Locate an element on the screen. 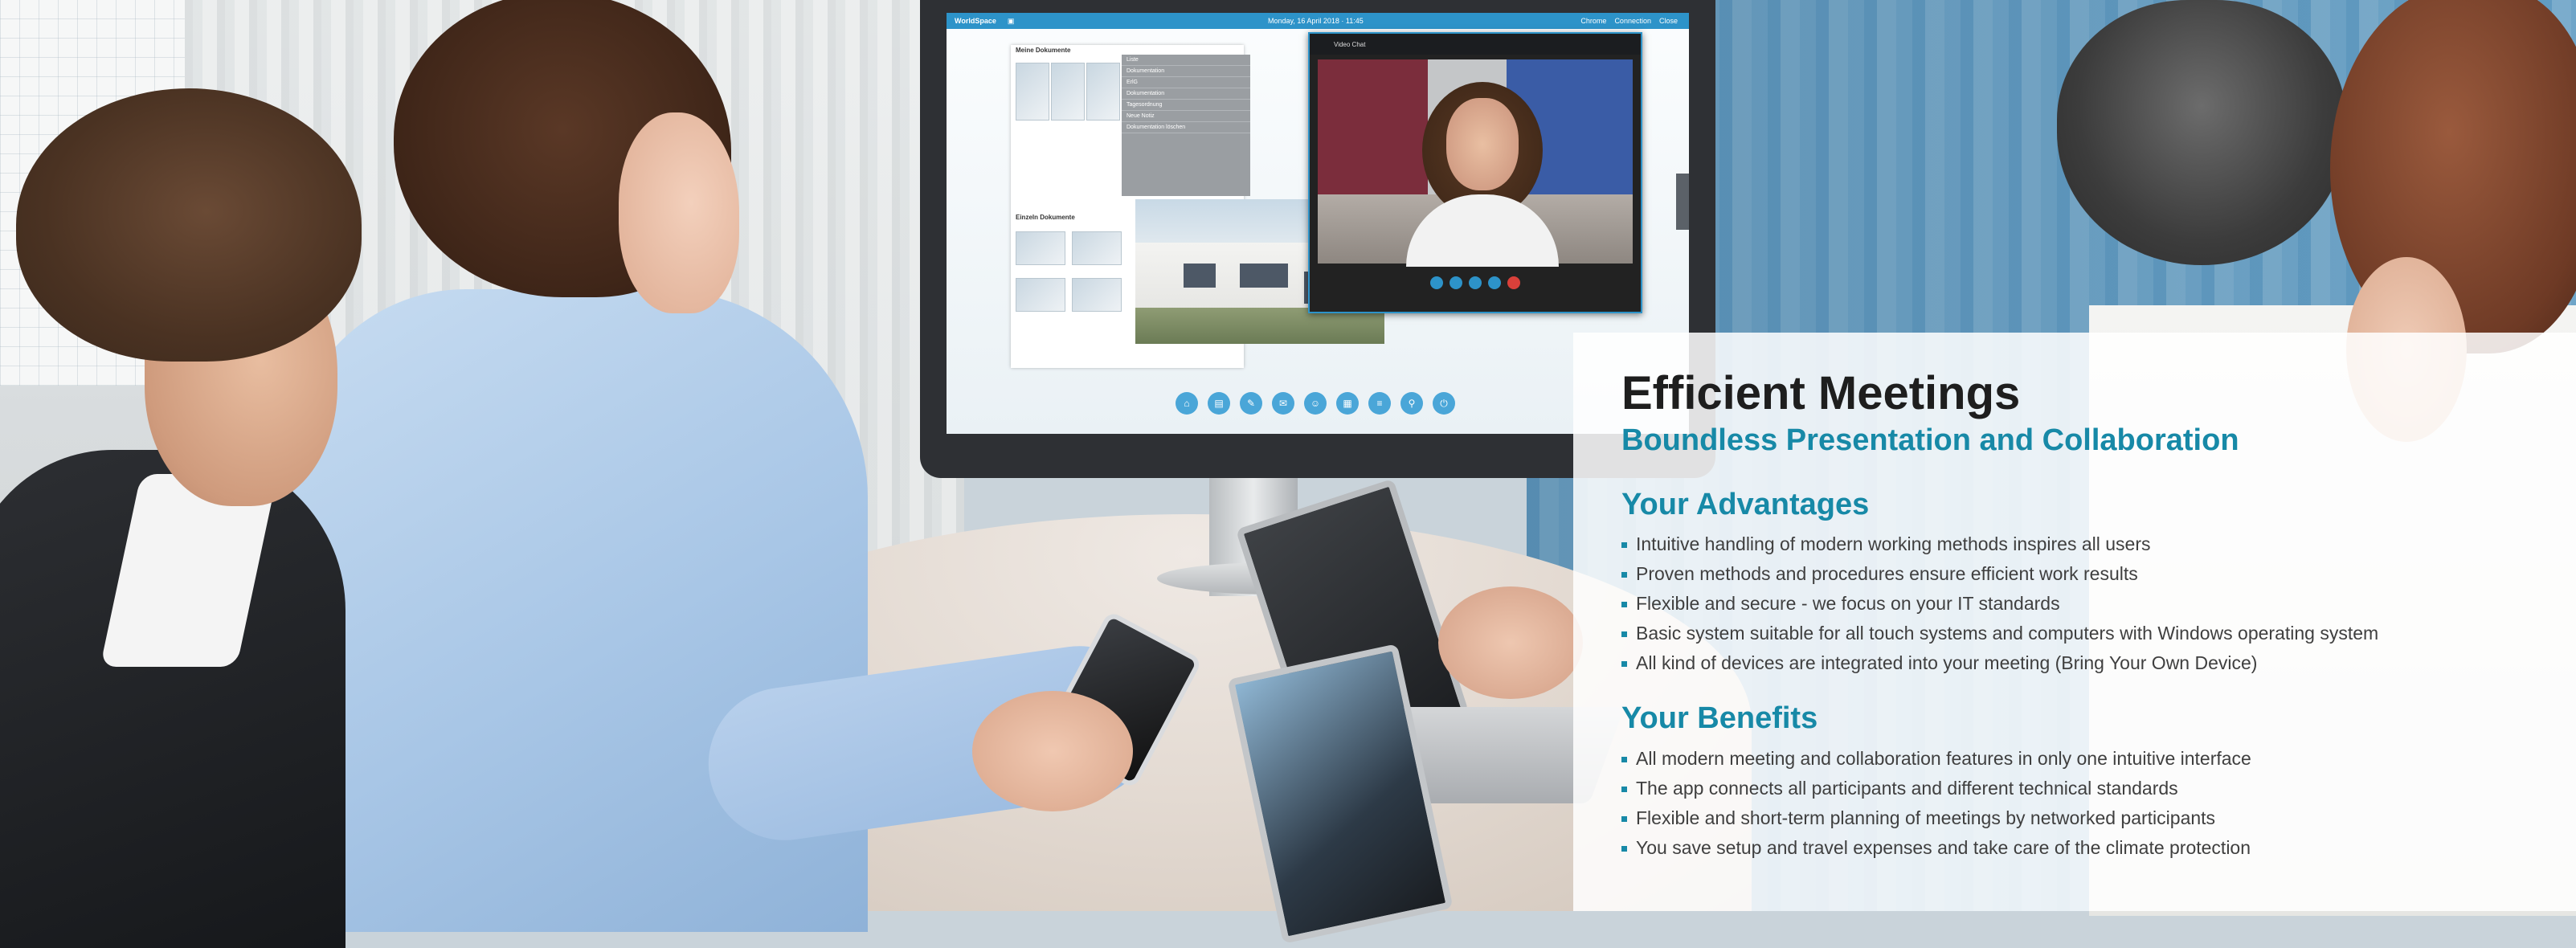  menu-item: ErlG is located at coordinates (1186, 82).